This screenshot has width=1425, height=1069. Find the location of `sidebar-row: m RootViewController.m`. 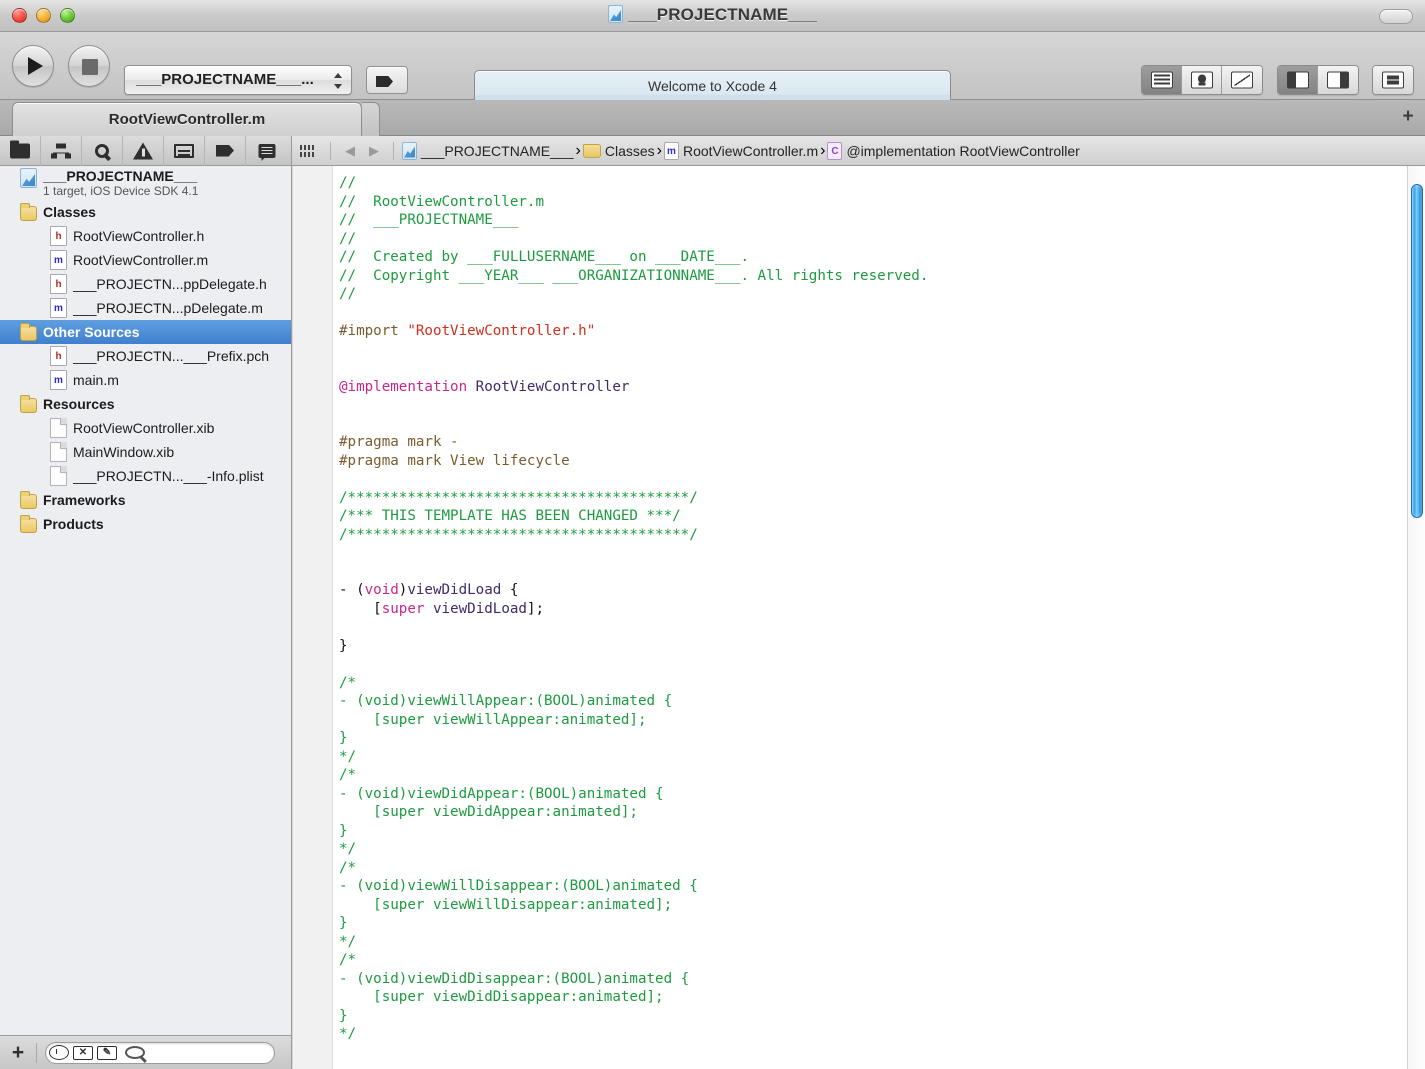

sidebar-row: m RootViewController.m is located at coordinates (145, 260).